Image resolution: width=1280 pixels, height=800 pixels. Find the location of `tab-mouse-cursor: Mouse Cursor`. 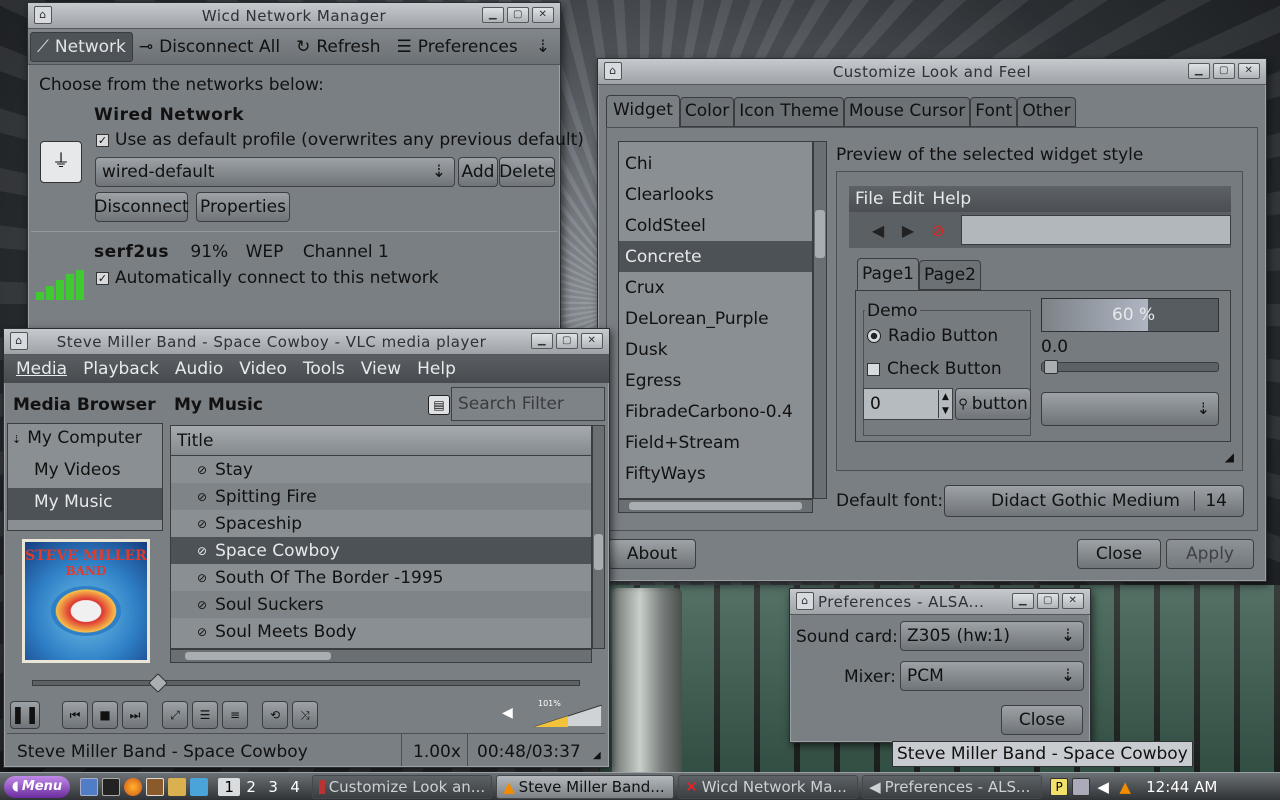

tab-mouse-cursor: Mouse Cursor is located at coordinates (907, 112).